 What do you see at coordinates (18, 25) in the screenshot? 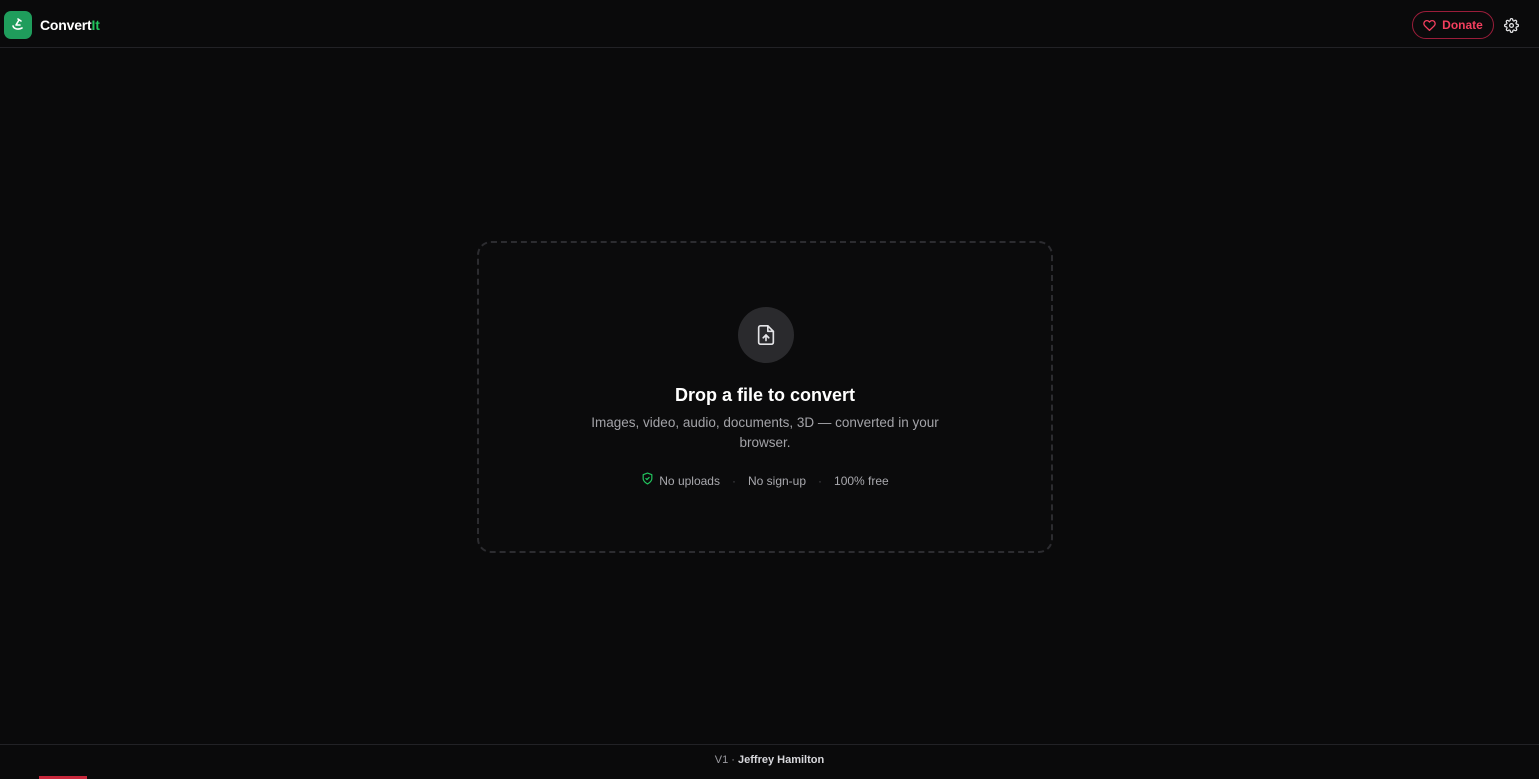
I see `logo-icon` at bounding box center [18, 25].